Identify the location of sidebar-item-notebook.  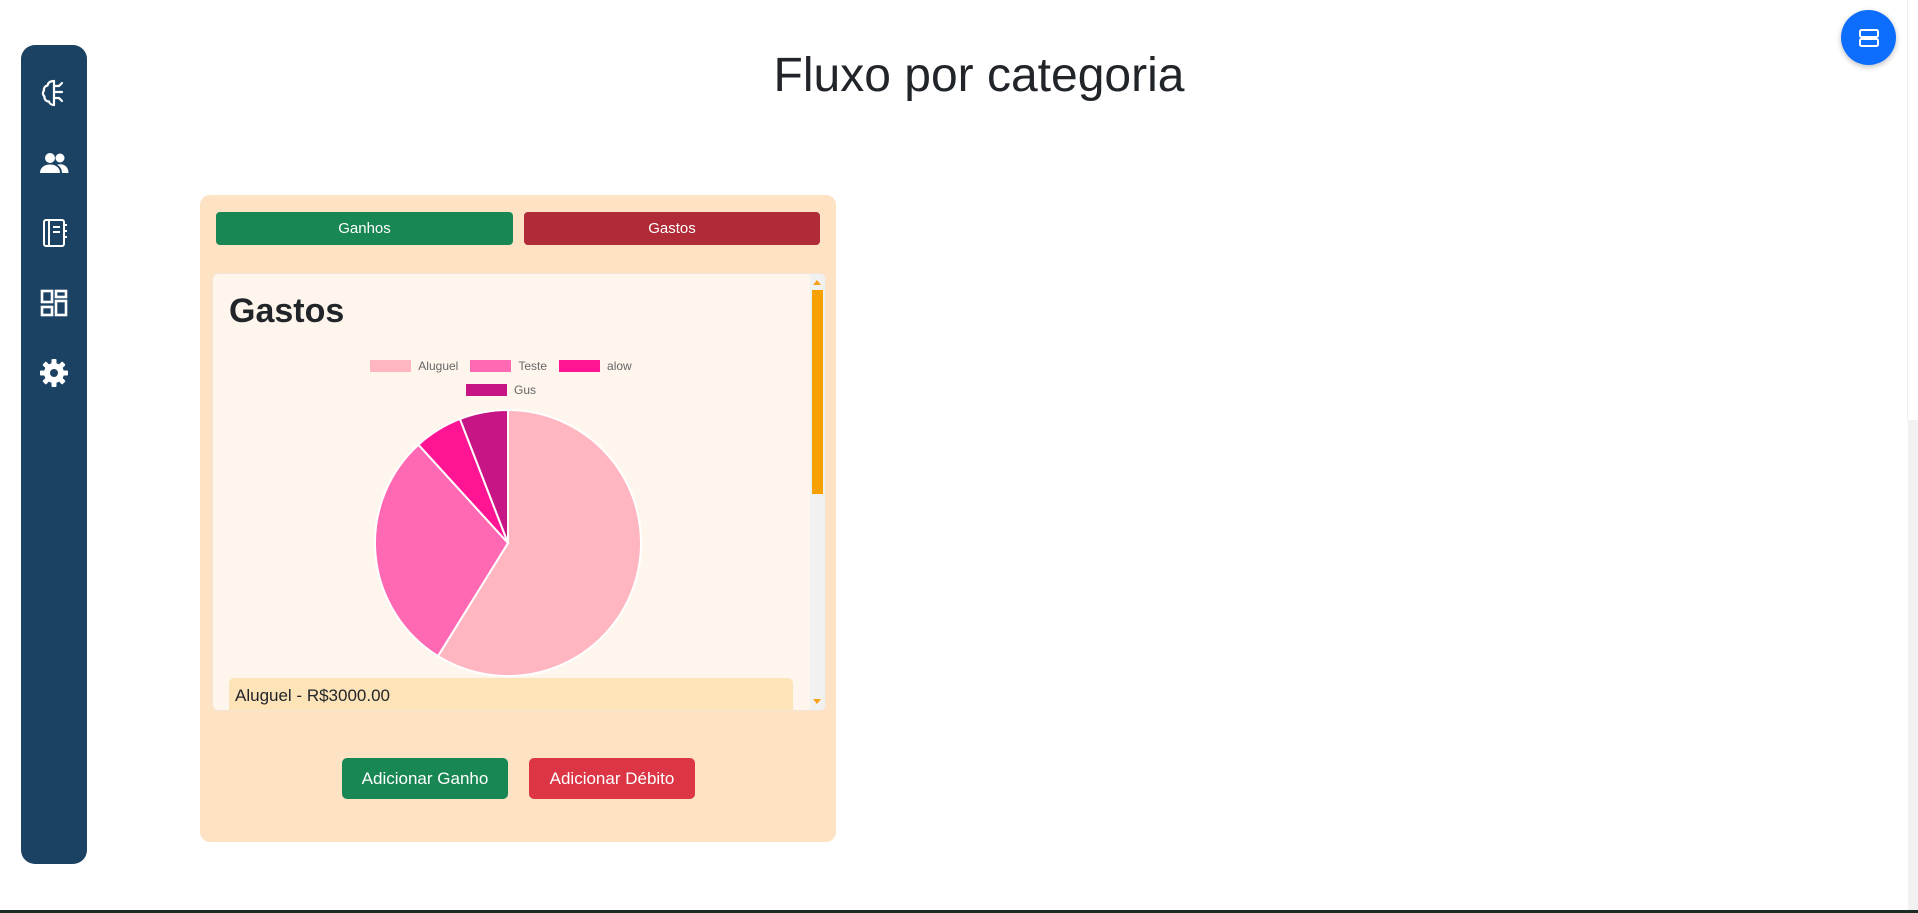
(54, 233).